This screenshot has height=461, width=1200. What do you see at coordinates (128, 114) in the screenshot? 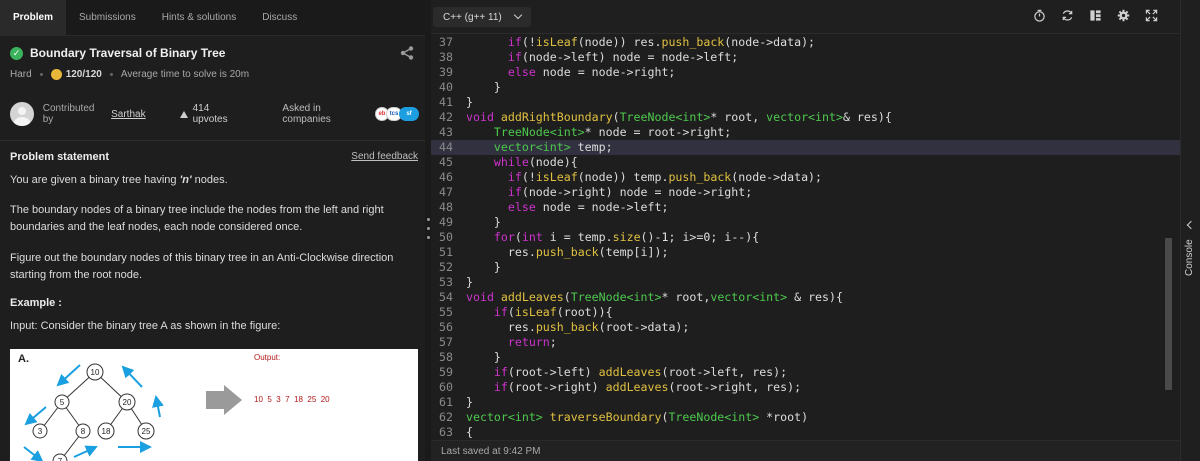
I see `contributor-link: Sarthak` at bounding box center [128, 114].